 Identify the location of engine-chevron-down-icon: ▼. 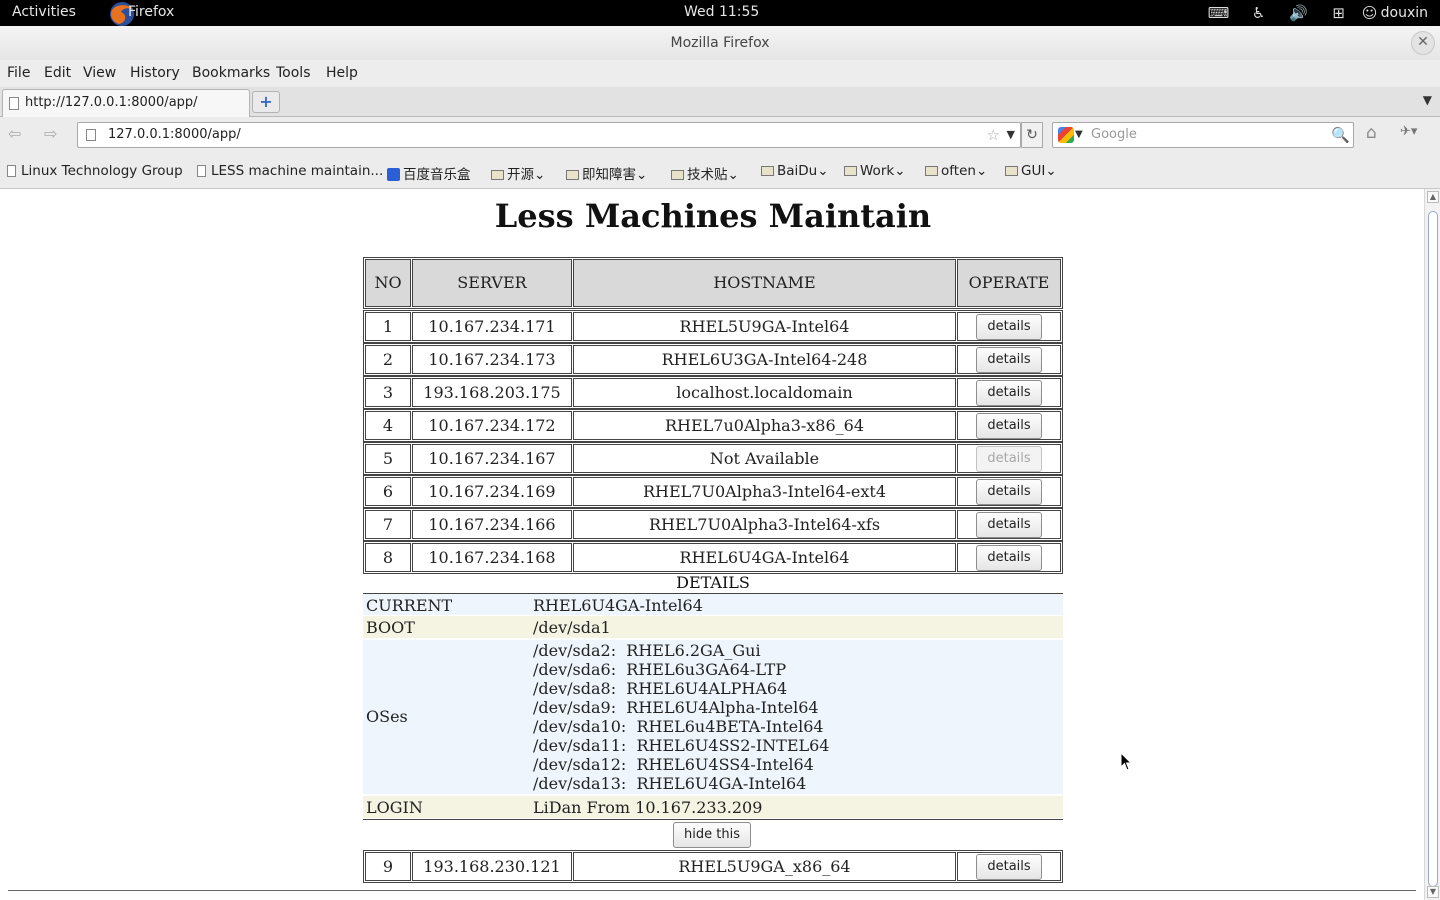
(1079, 135).